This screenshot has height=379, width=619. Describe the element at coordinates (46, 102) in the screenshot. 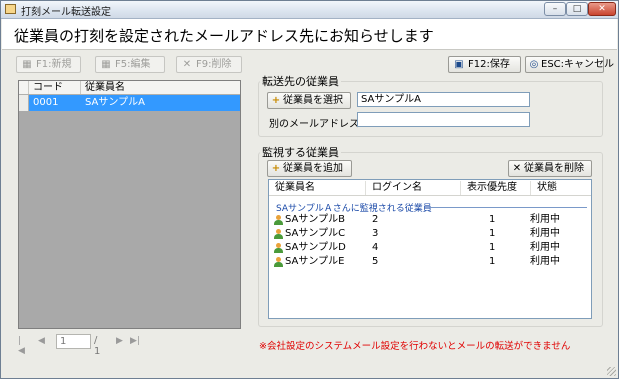

I see `employee-code-cell: 0001` at that location.